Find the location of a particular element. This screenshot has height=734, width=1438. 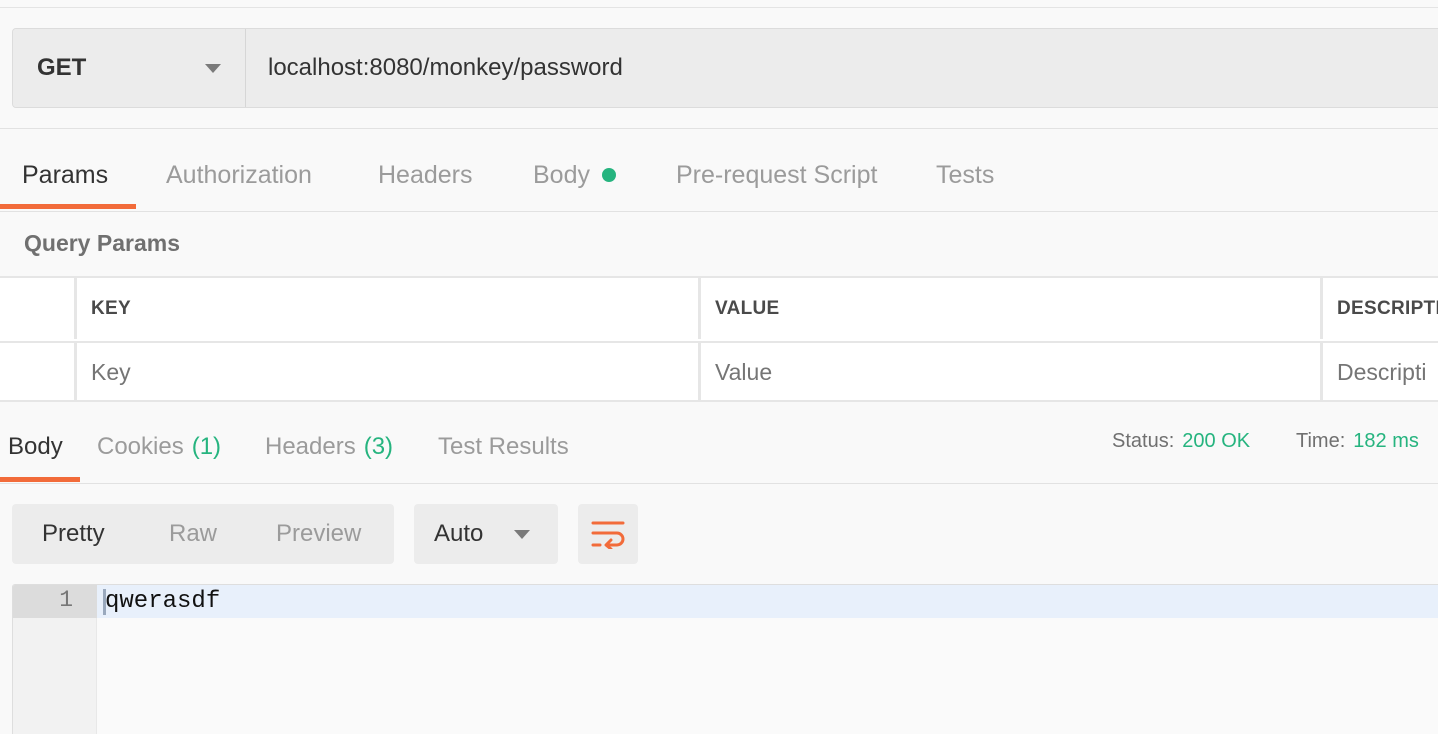

description-cell is located at coordinates (1379, 372).